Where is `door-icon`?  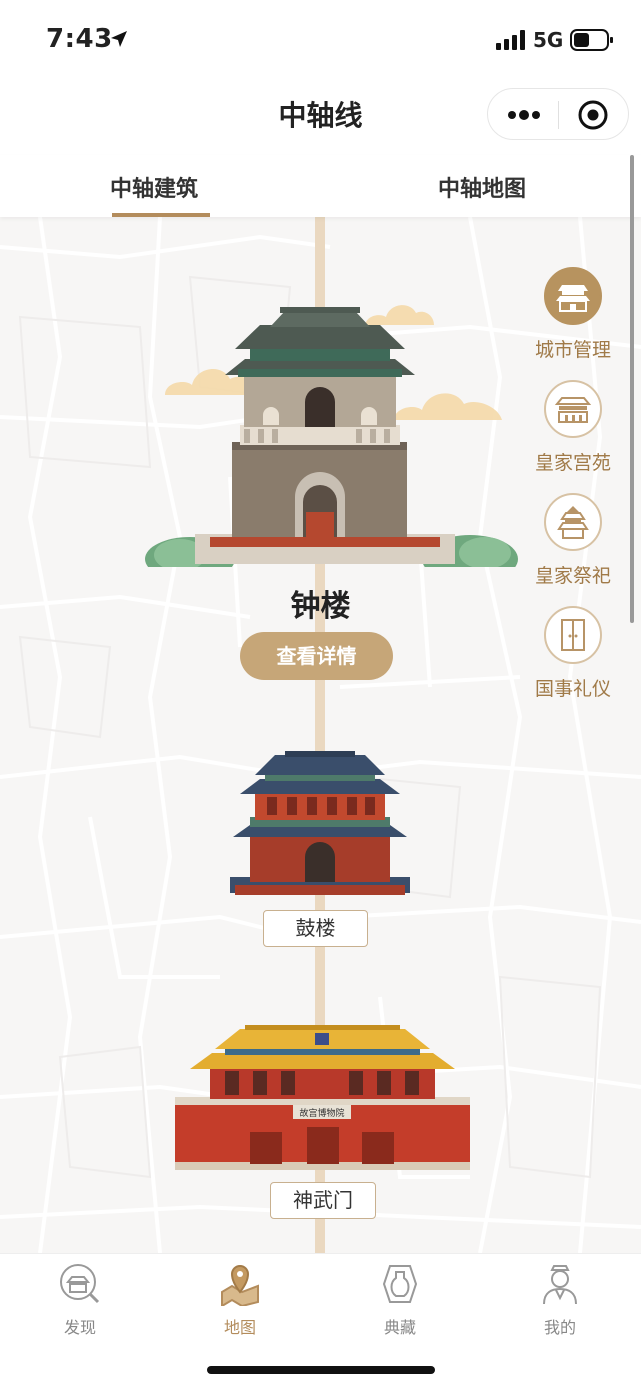
door-icon is located at coordinates (573, 635).